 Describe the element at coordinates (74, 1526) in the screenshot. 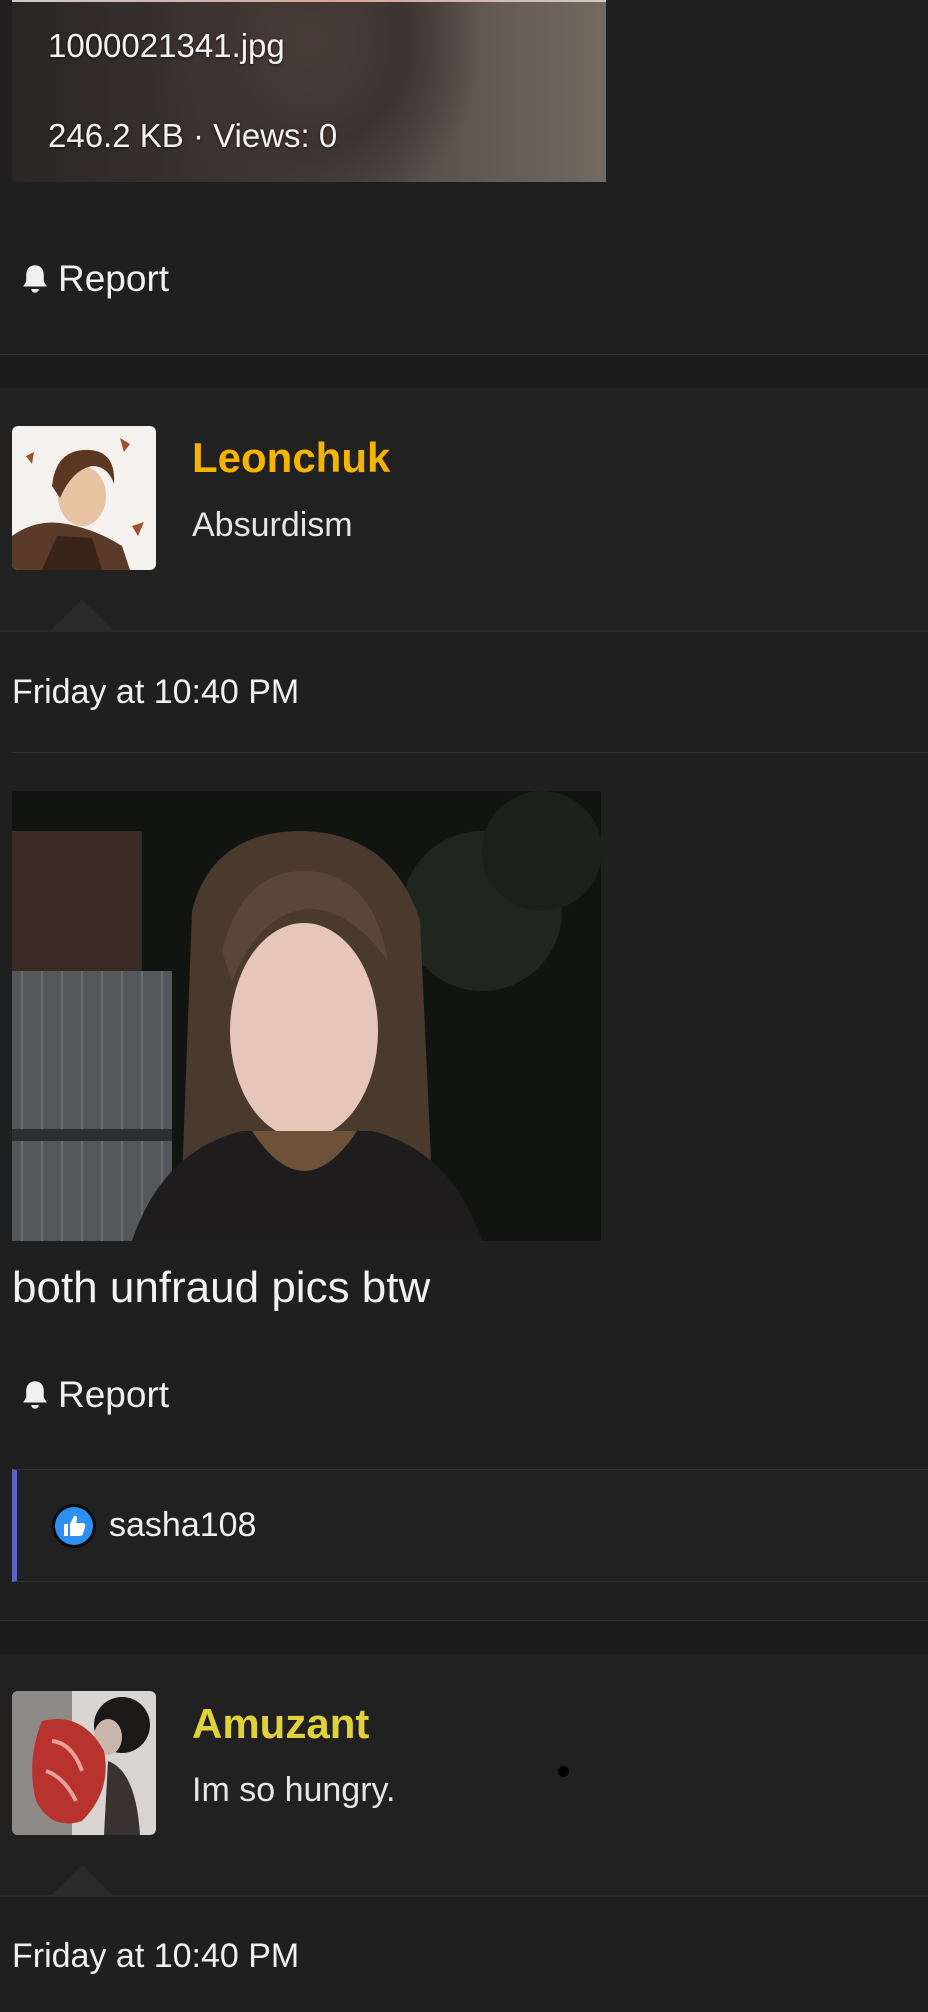

I see `thumbs-up-icon` at that location.